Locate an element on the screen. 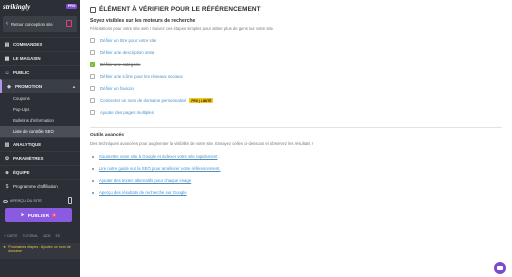  nav-label: PROMOTION is located at coordinates (29, 86).